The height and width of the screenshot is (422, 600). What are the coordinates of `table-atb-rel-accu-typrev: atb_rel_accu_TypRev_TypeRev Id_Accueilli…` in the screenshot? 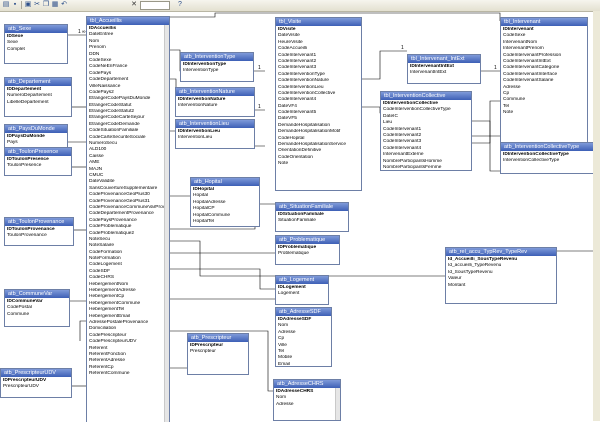 It's located at (501, 275).